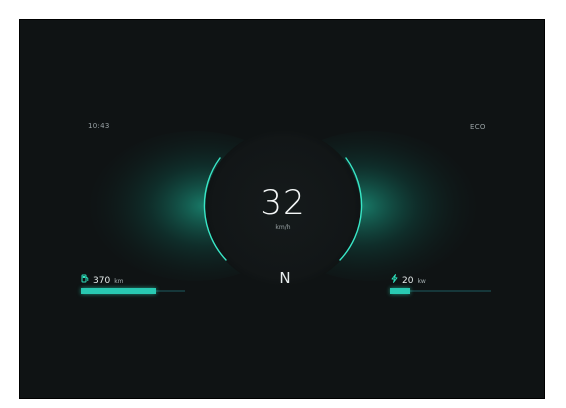  I want to click on range-value: 370, so click(102, 281).